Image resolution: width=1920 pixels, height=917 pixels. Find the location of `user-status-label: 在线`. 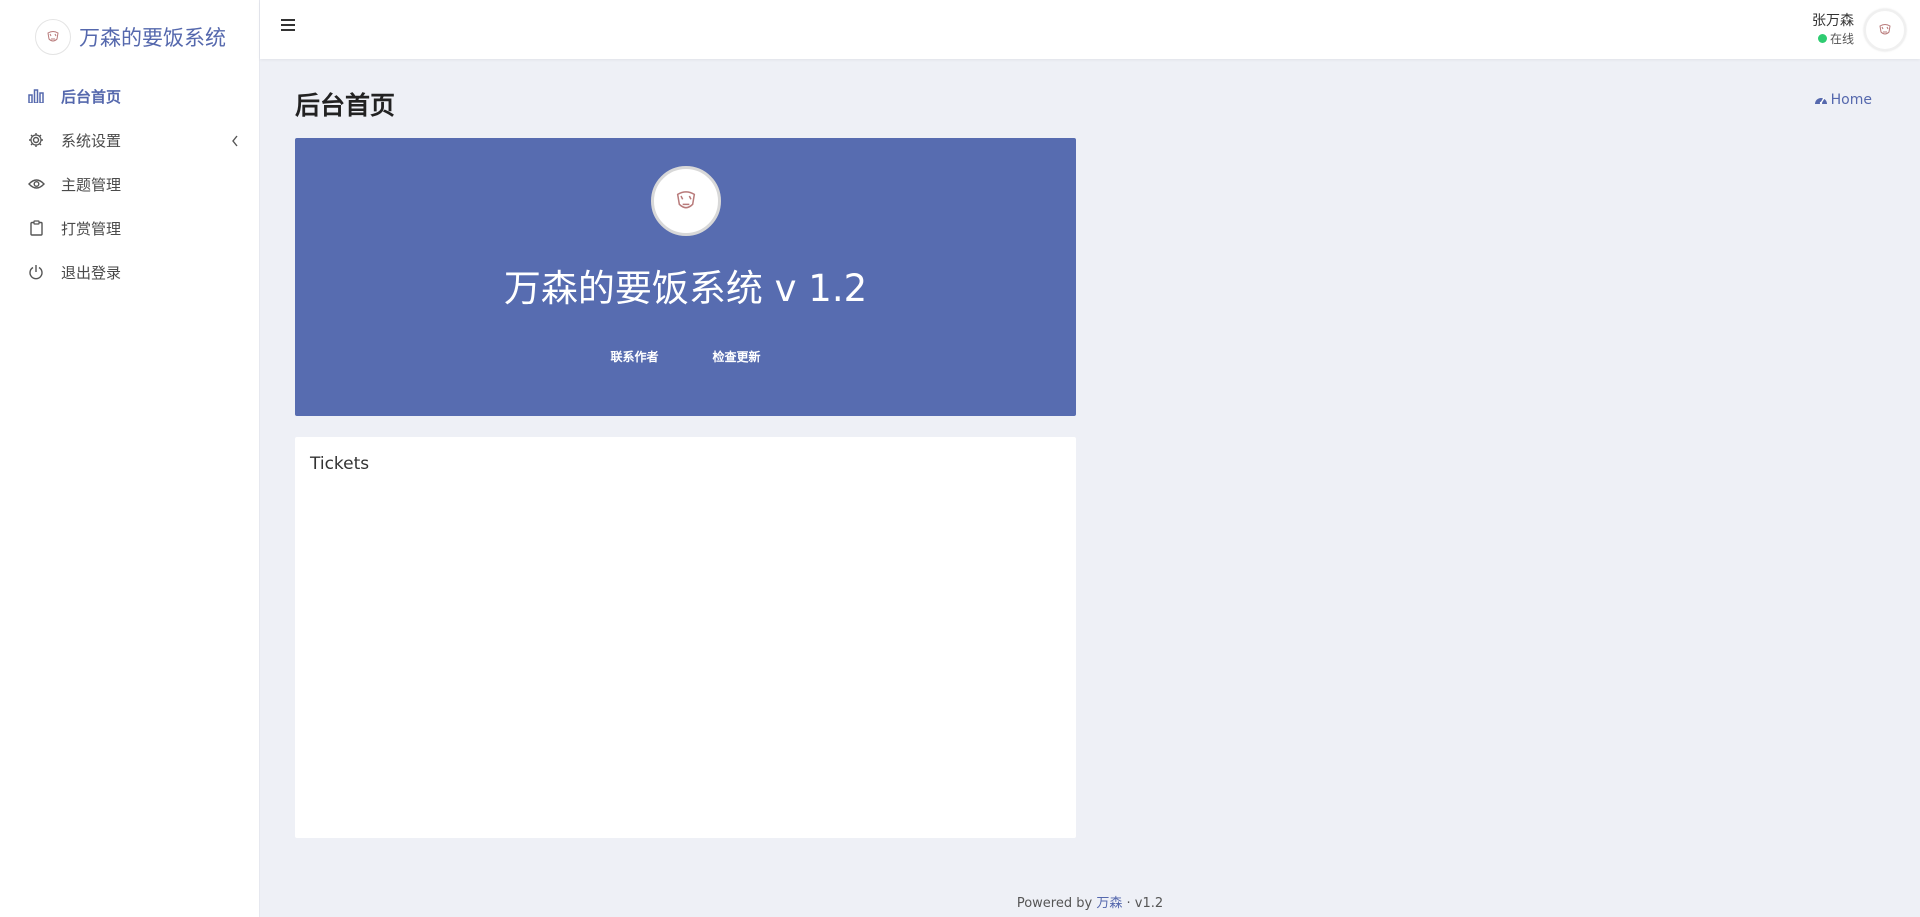

user-status-label: 在线 is located at coordinates (1841, 38).